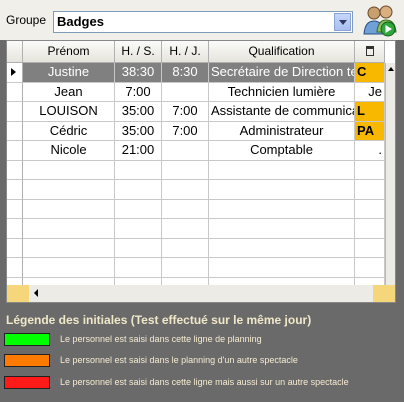 This screenshot has height=402, width=404. I want to click on group-select: Badges, so click(203, 22).